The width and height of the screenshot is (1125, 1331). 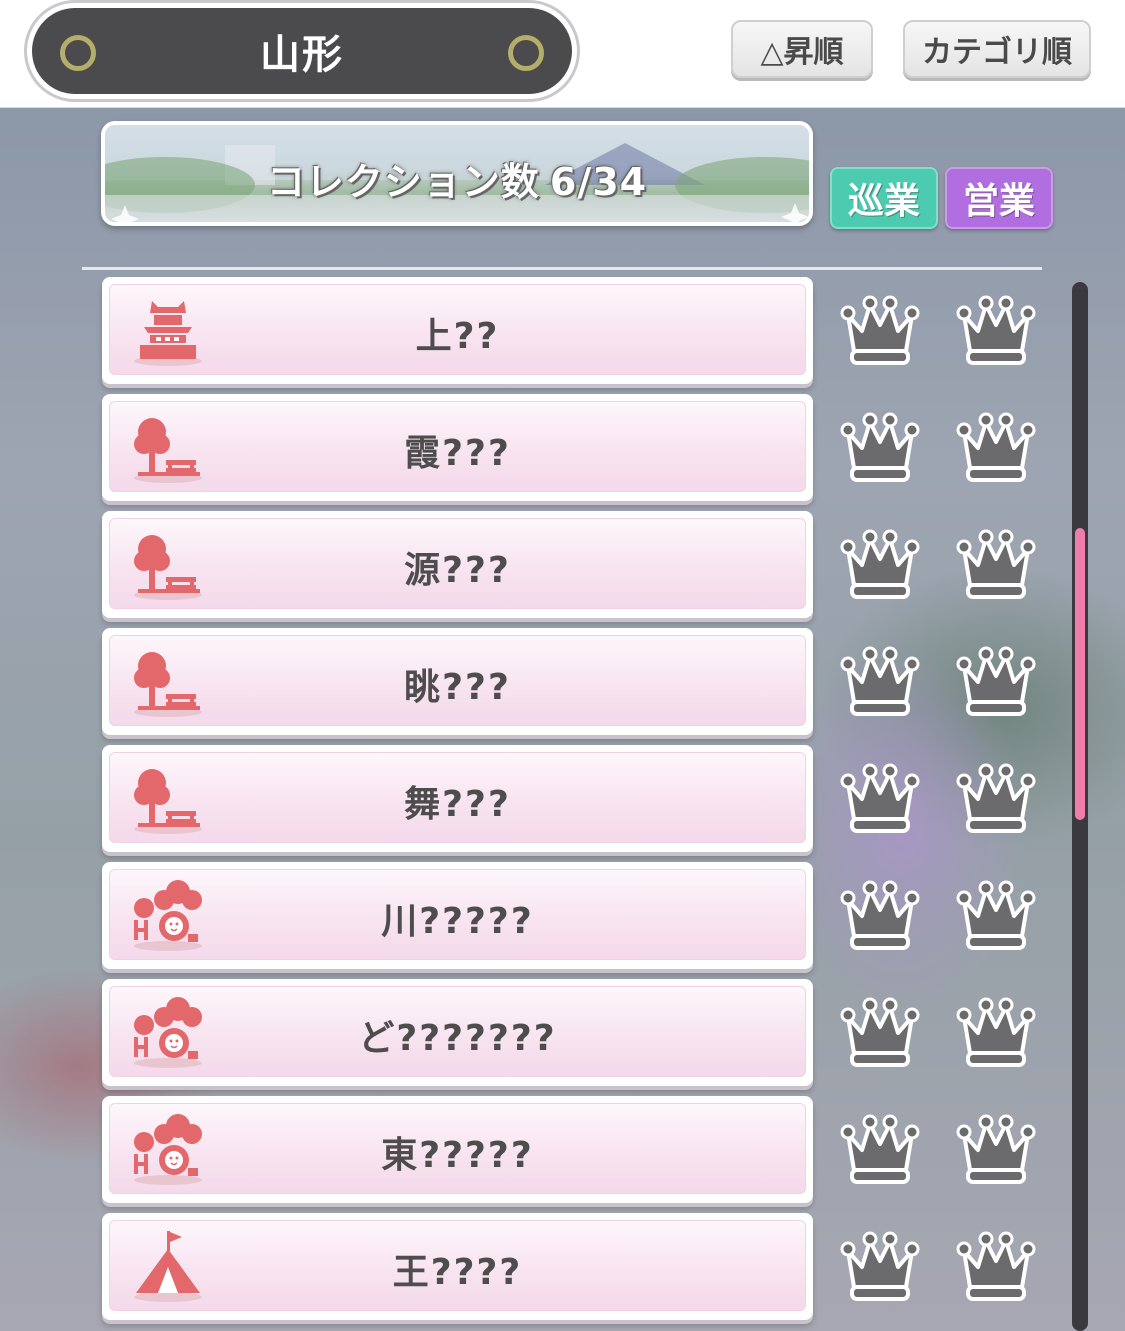 I want to click on list-item: 眺???, so click(x=457, y=681).